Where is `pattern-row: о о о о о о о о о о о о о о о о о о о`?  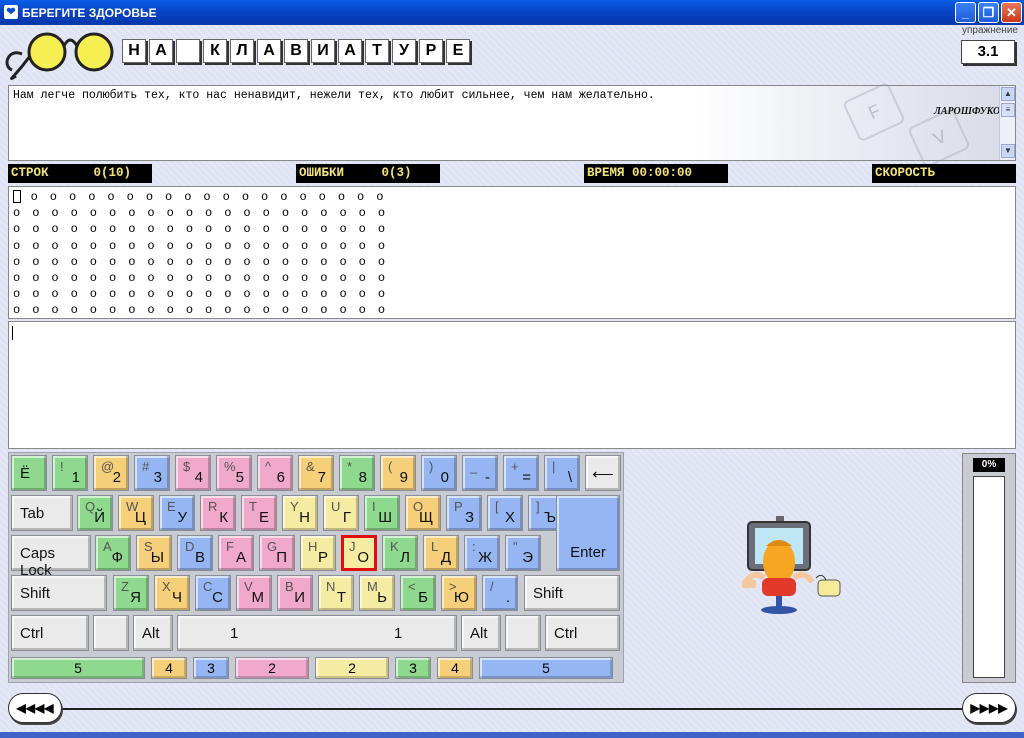 pattern-row: о о о о о о о о о о о о о о о о о о о is located at coordinates (200, 197).